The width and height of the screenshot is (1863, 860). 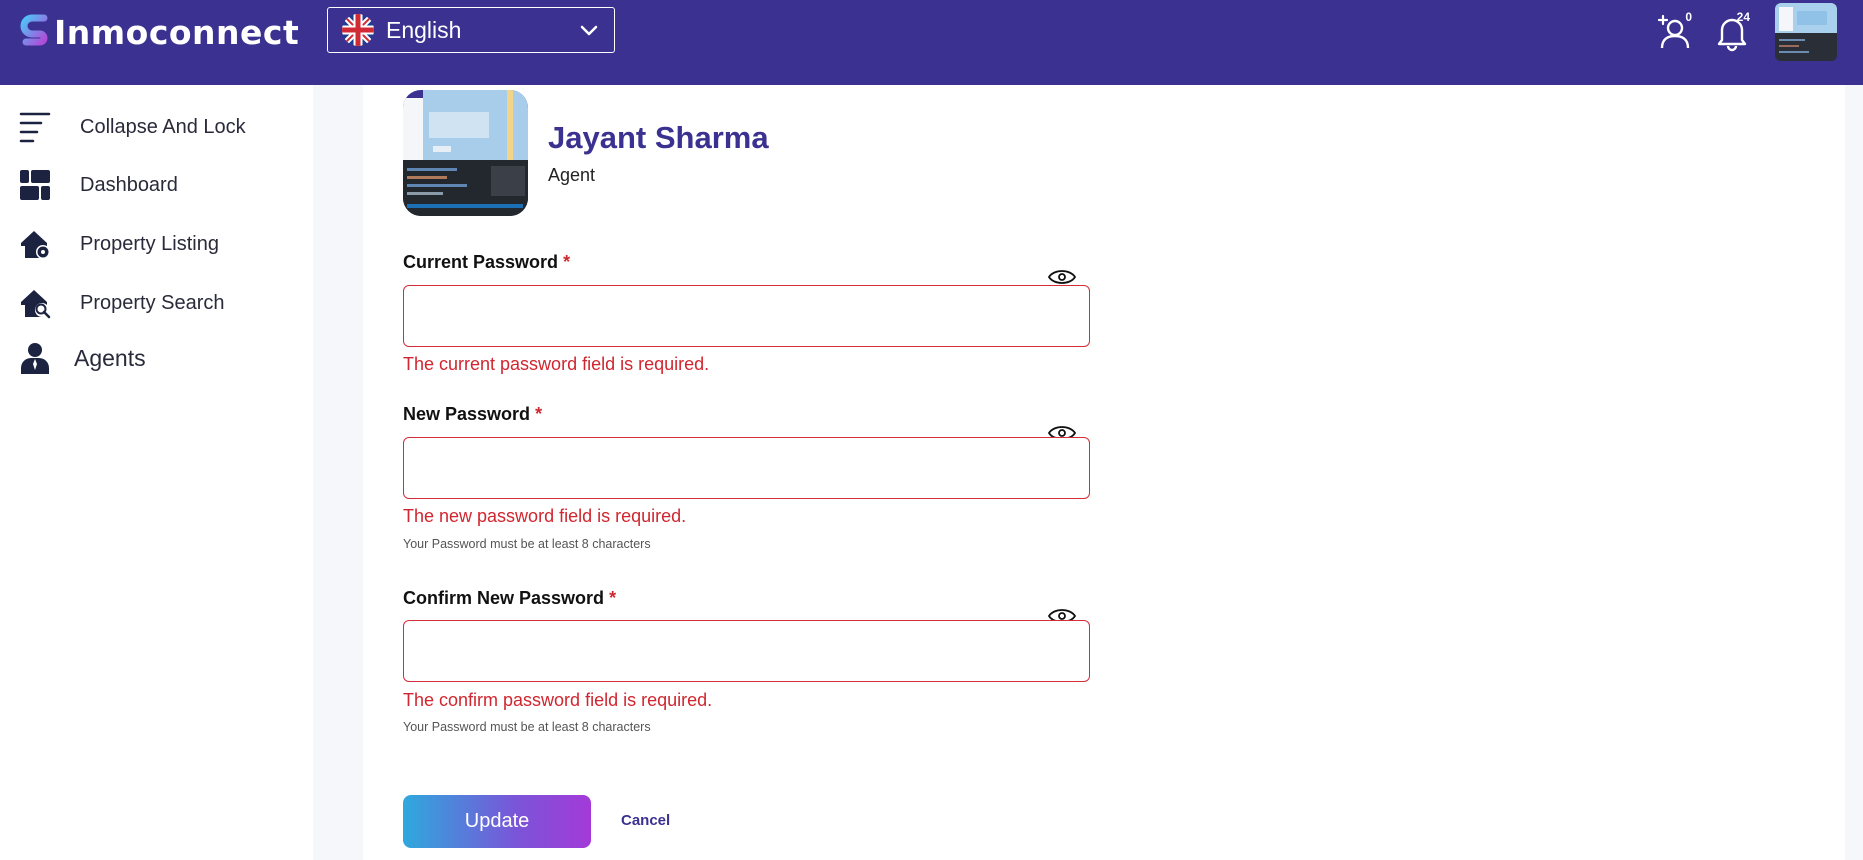 What do you see at coordinates (36, 32) in the screenshot?
I see `logo-mark-icon` at bounding box center [36, 32].